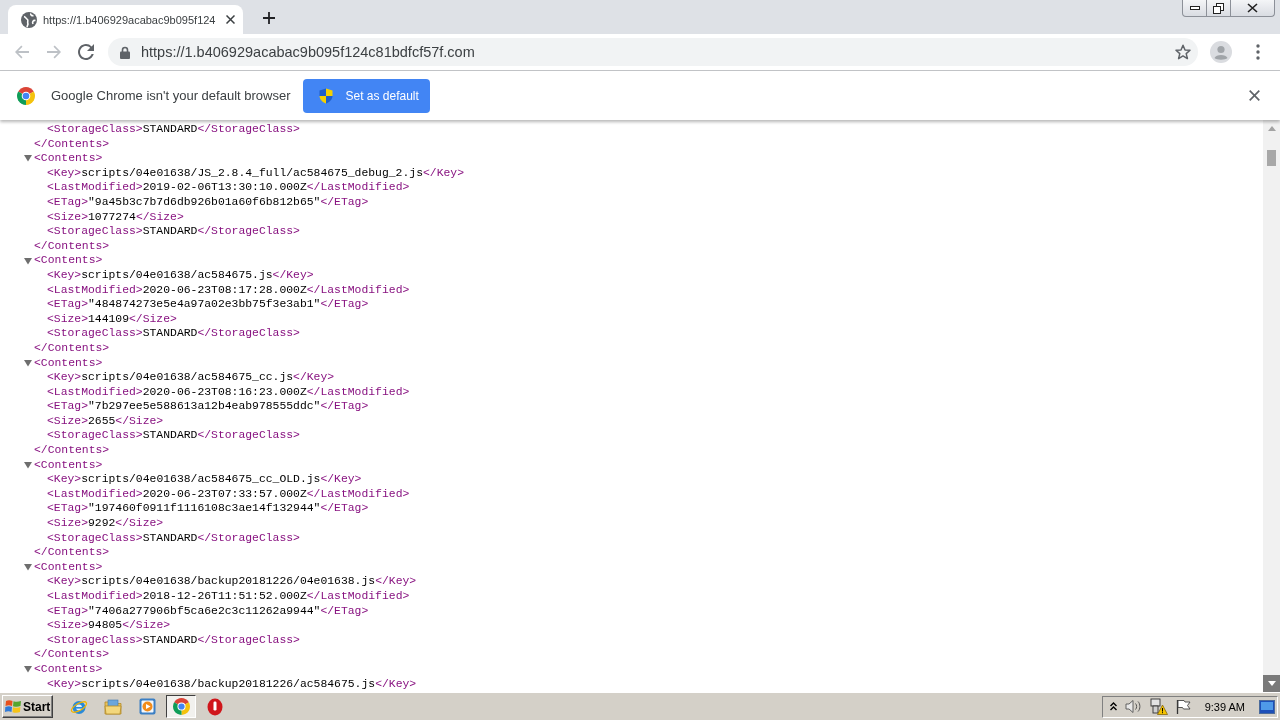 Image resolution: width=1280 pixels, height=720 pixels. I want to click on speaker-icon, so click(1133, 706).